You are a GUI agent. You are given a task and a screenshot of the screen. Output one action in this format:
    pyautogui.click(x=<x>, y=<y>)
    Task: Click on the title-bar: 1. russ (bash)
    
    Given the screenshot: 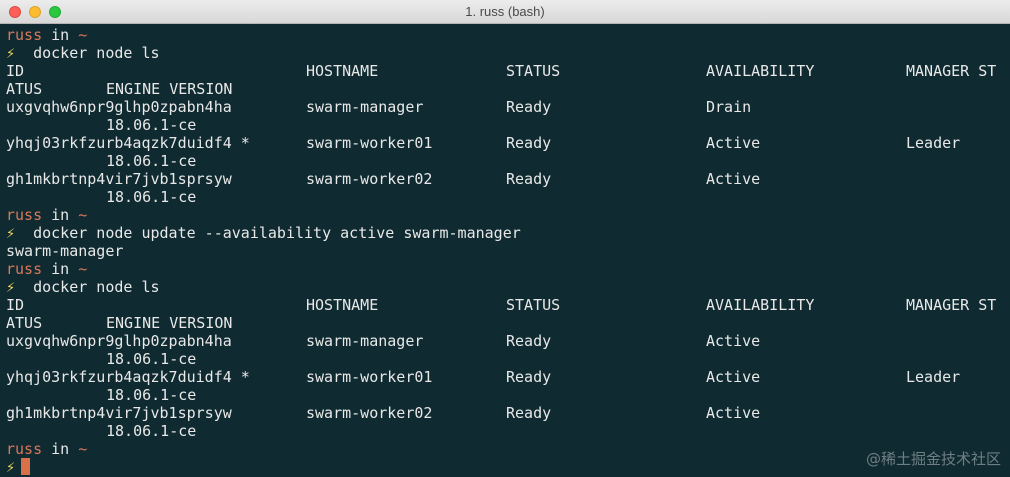 What is the action you would take?
    pyautogui.click(x=505, y=12)
    